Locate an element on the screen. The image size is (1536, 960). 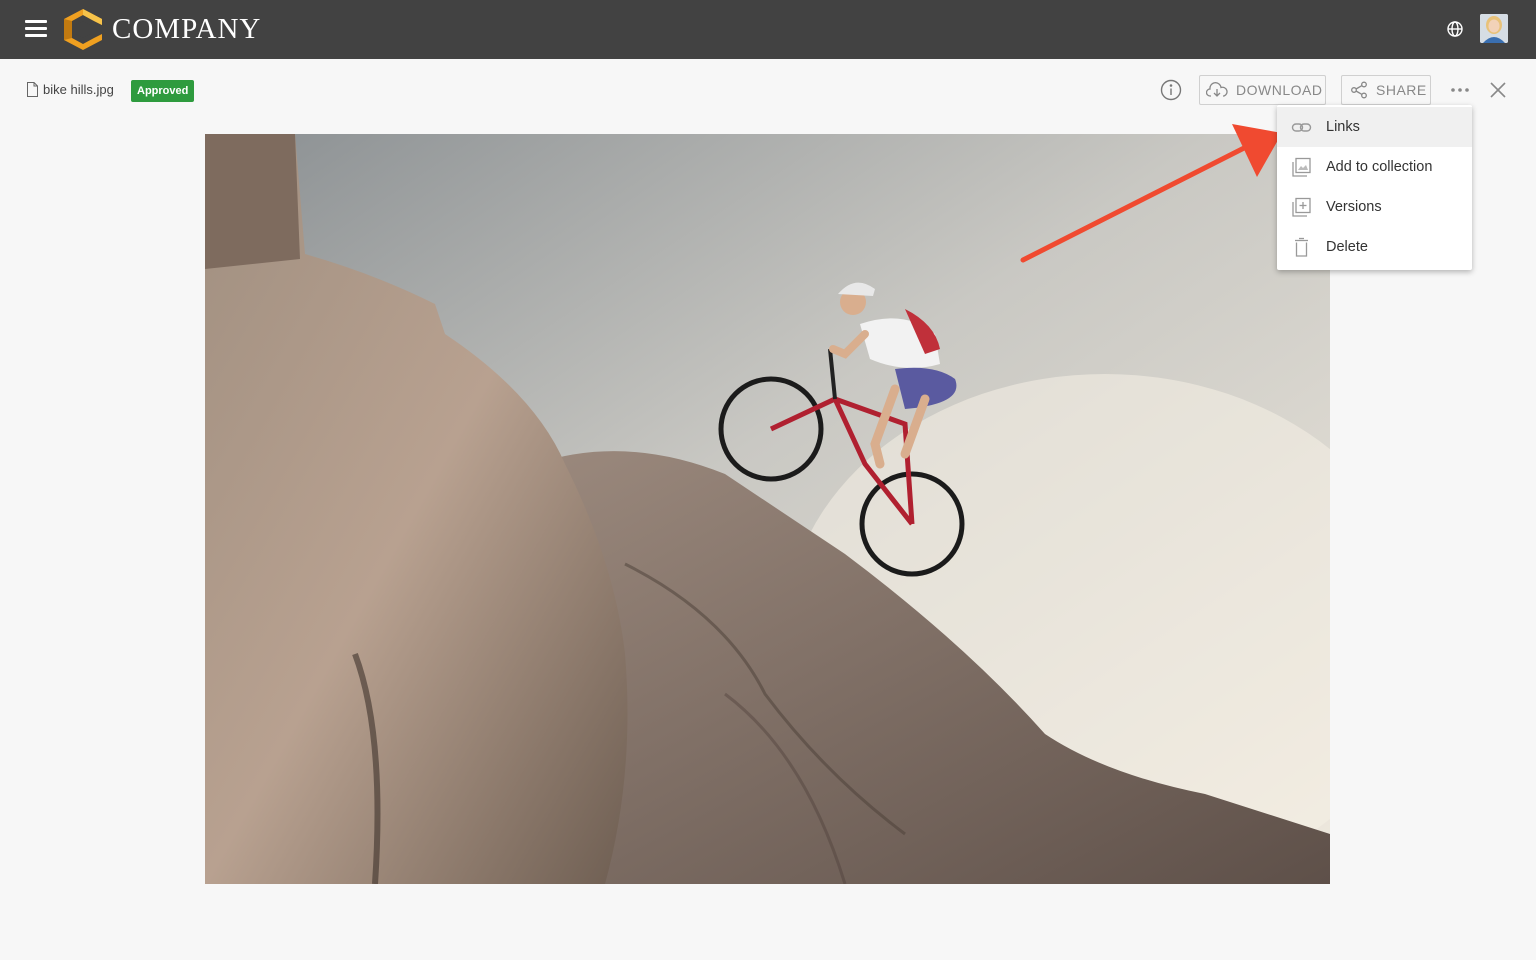
more-options-menu: Links Add to collection Versions Delete is located at coordinates (1374, 187).